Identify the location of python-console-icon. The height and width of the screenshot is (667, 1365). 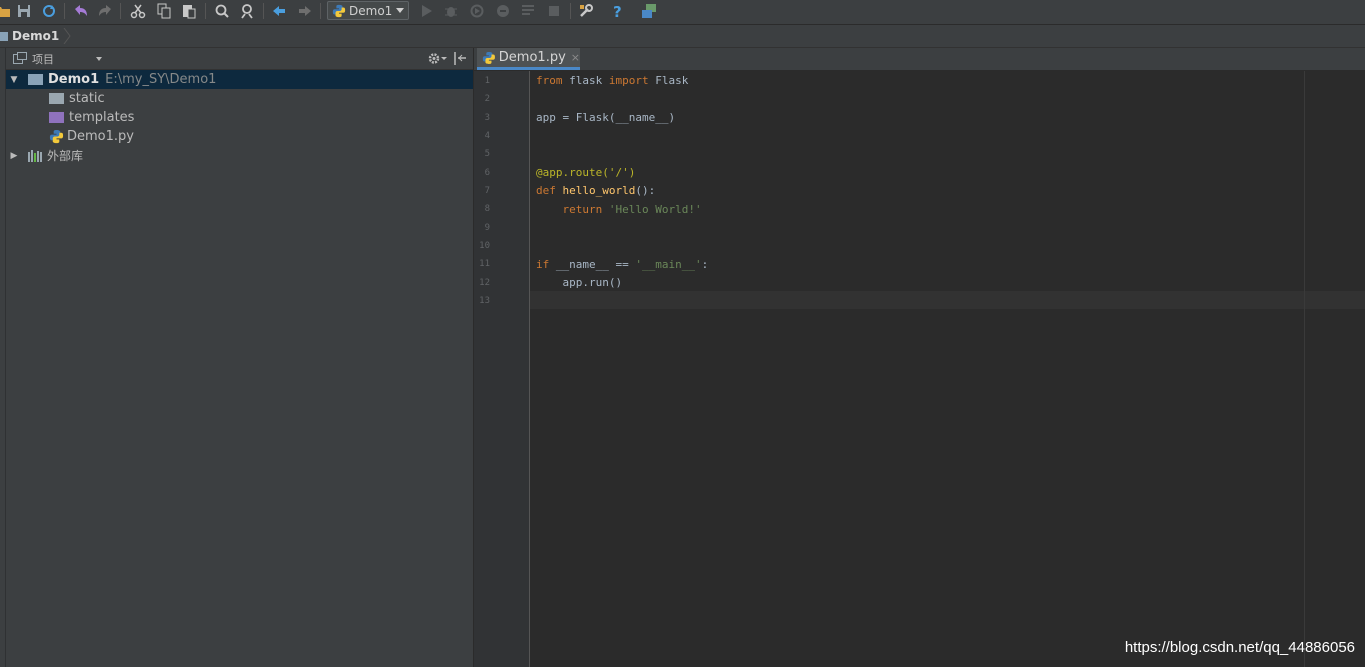
(649, 11).